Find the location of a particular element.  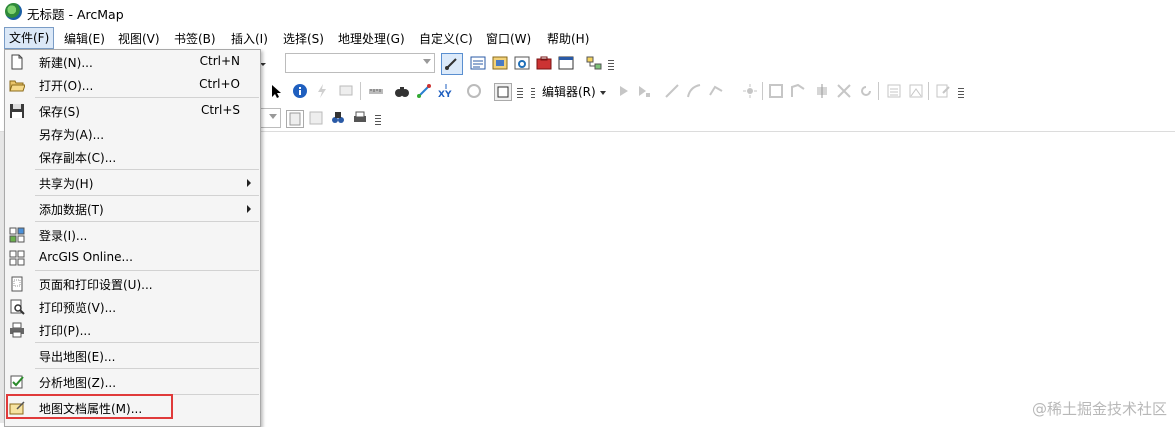

menu-selection: 选择(S) is located at coordinates (303, 38).